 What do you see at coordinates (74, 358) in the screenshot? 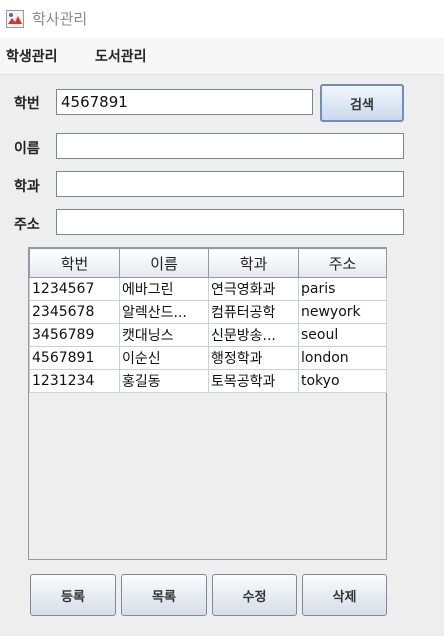
I see `table-cell: 4567891` at bounding box center [74, 358].